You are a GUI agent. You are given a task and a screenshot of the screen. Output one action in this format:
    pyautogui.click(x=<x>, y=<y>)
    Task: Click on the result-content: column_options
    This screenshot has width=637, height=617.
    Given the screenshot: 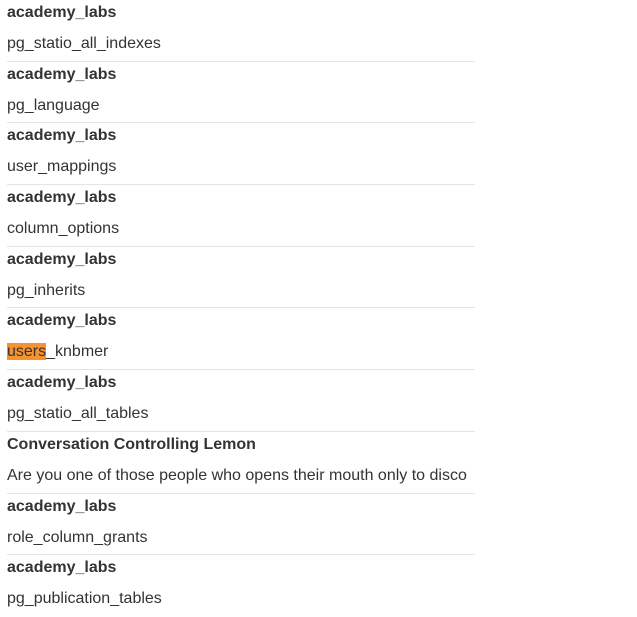 What is the action you would take?
    pyautogui.click(x=63, y=229)
    